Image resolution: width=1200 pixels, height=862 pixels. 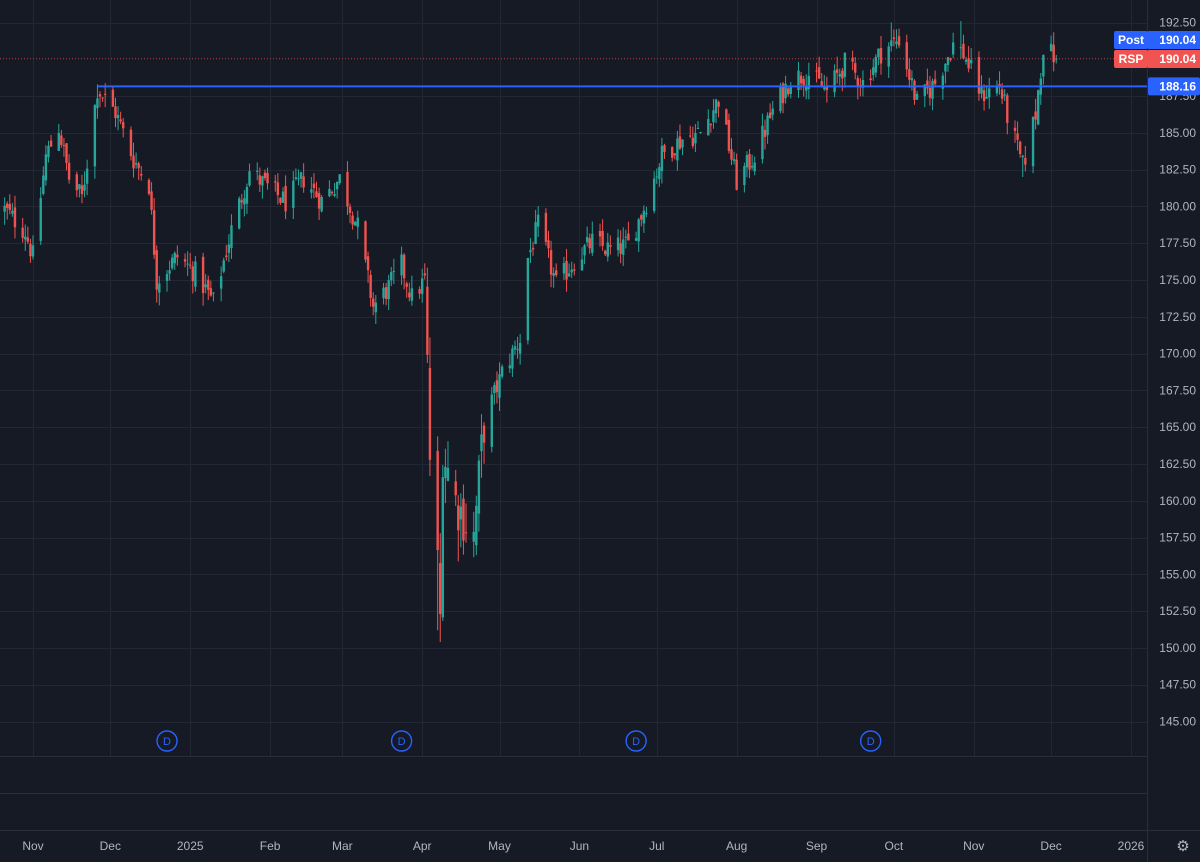 I want to click on gear-icon: ⚙, so click(x=1183, y=847).